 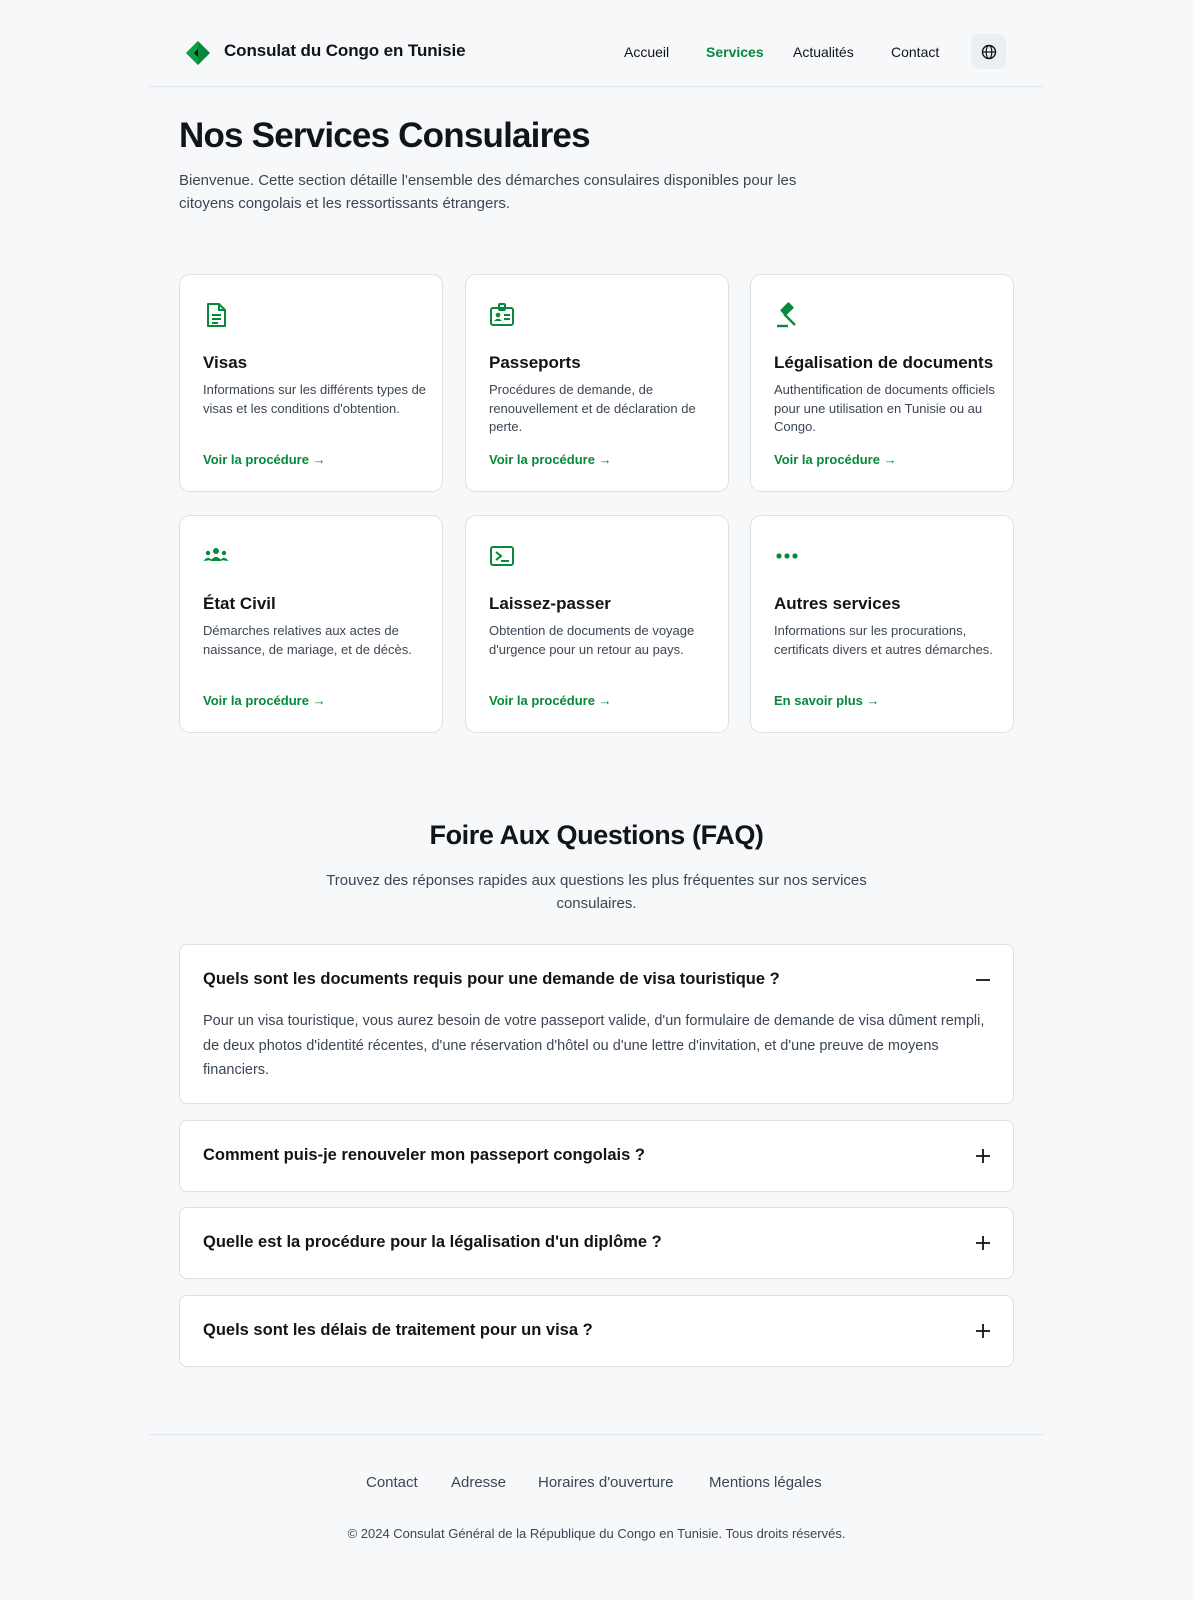 I want to click on service-link: En savoir plus →, so click(x=826, y=700).